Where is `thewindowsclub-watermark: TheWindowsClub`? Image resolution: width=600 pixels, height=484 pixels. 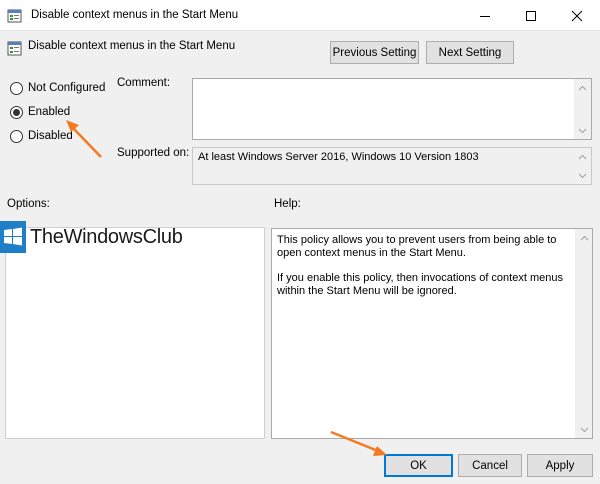
thewindowsclub-watermark: TheWindowsClub is located at coordinates (91, 237).